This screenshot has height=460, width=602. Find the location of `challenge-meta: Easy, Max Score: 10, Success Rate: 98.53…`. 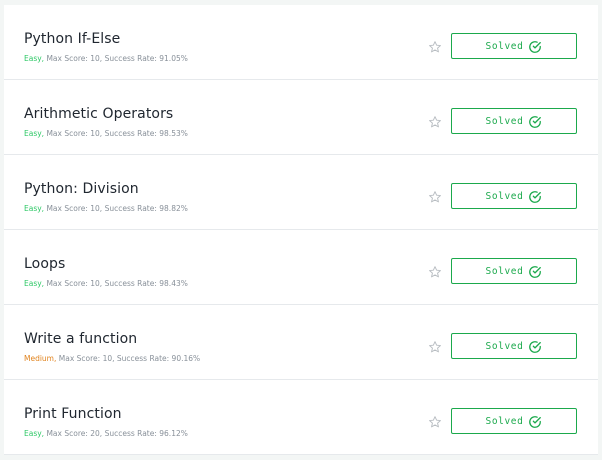

challenge-meta: Easy, Max Score: 10, Success Rate: 98.53… is located at coordinates (106, 133).